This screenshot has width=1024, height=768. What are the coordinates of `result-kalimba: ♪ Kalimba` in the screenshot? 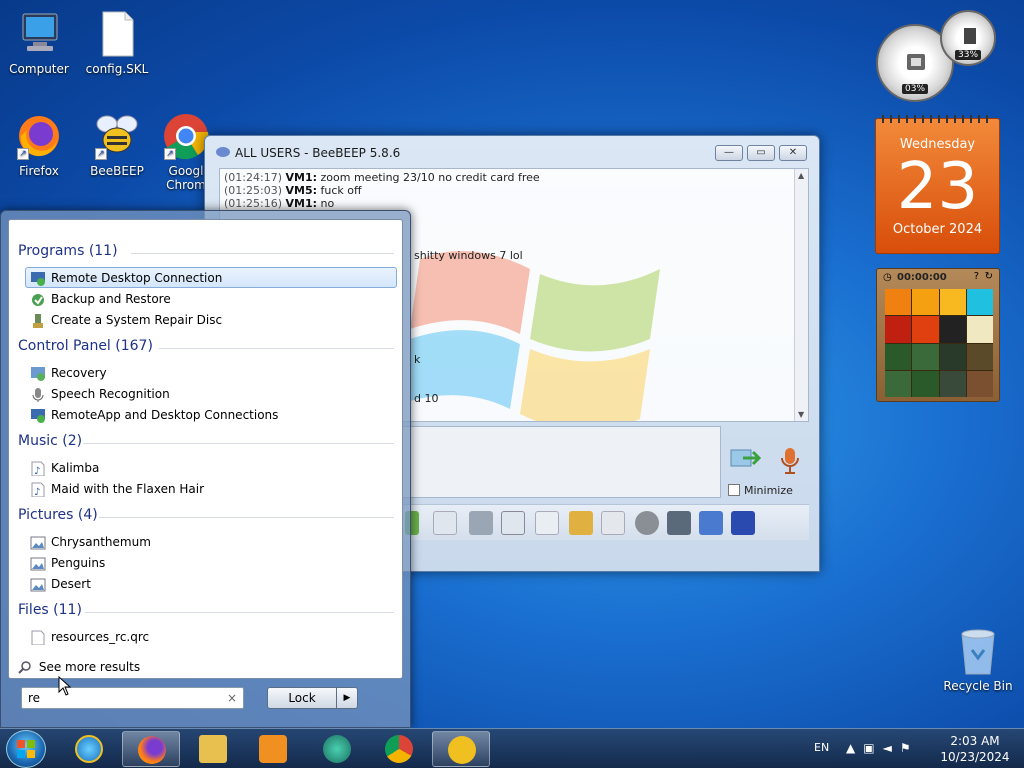 It's located at (211, 467).